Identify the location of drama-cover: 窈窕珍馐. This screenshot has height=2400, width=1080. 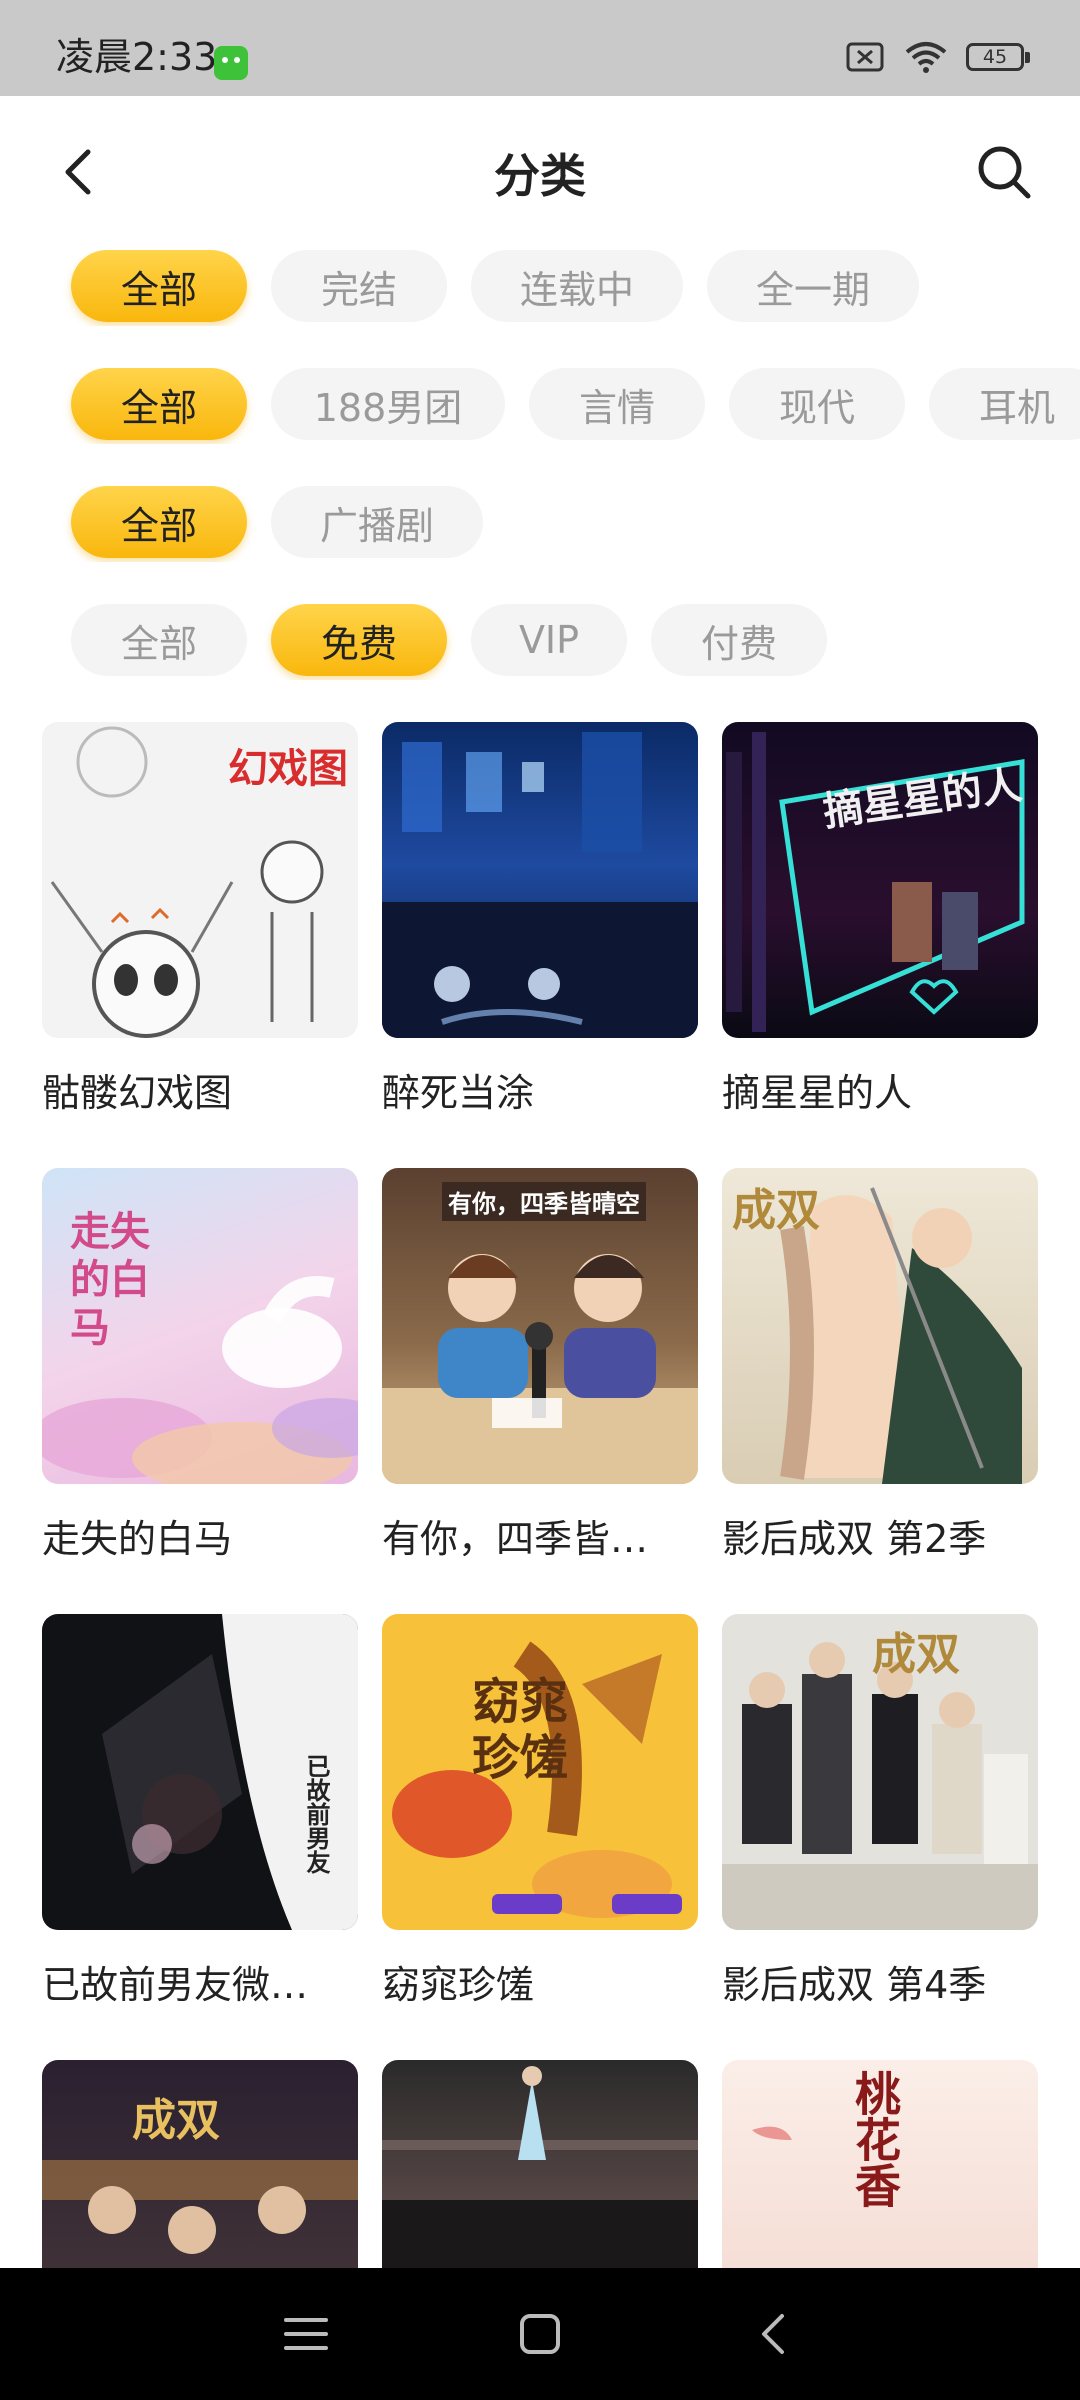
(540, 1772).